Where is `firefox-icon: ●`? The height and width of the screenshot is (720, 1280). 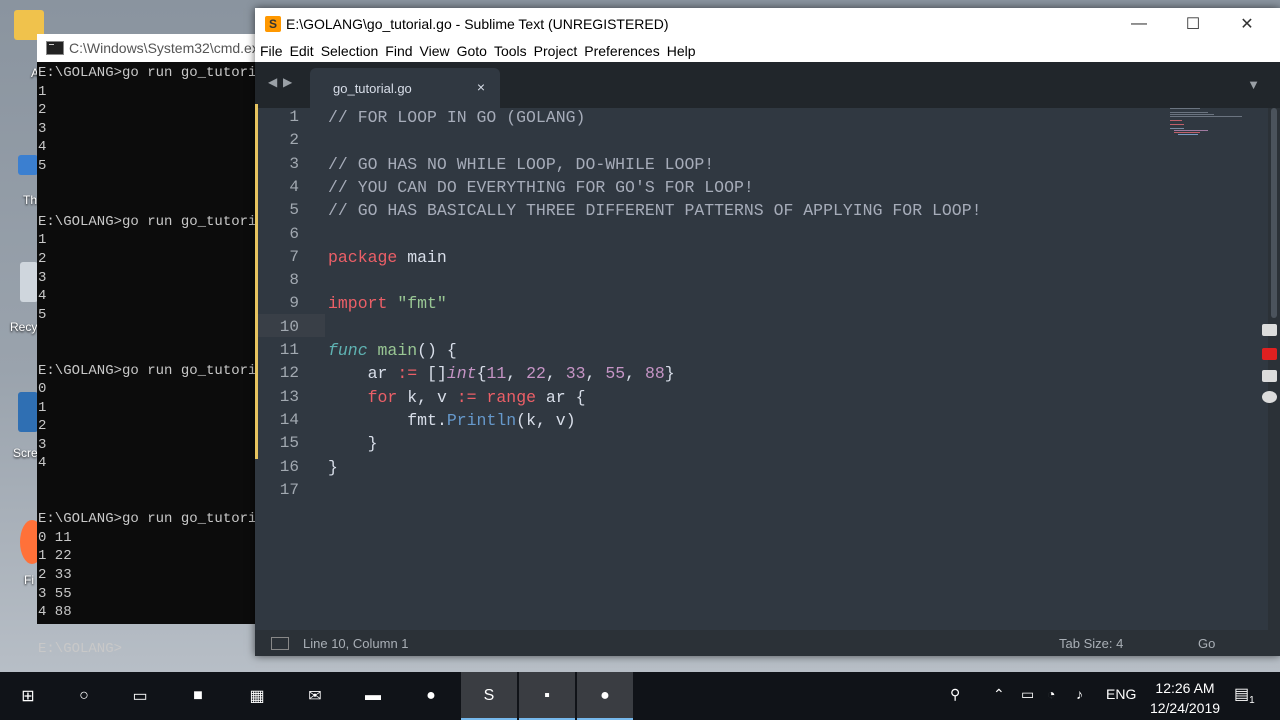
firefox-icon: ● is located at coordinates (431, 696).